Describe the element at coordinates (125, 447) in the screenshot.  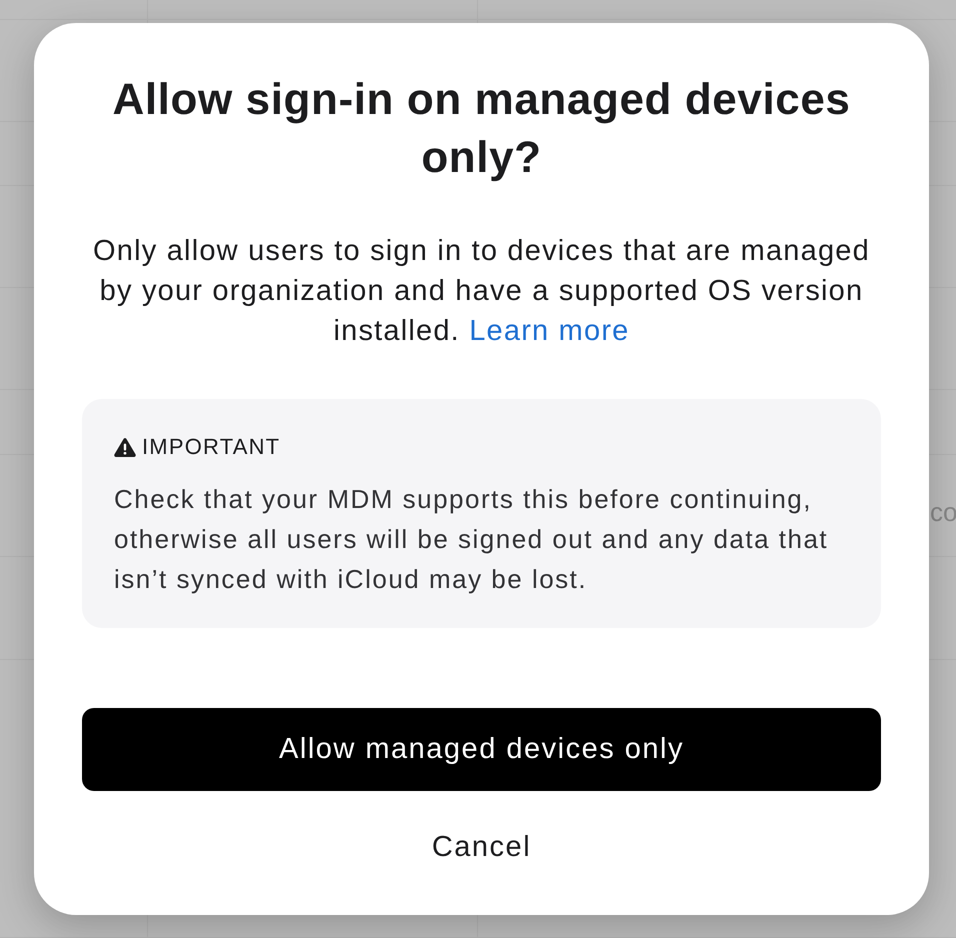
I see `warning-icon` at that location.